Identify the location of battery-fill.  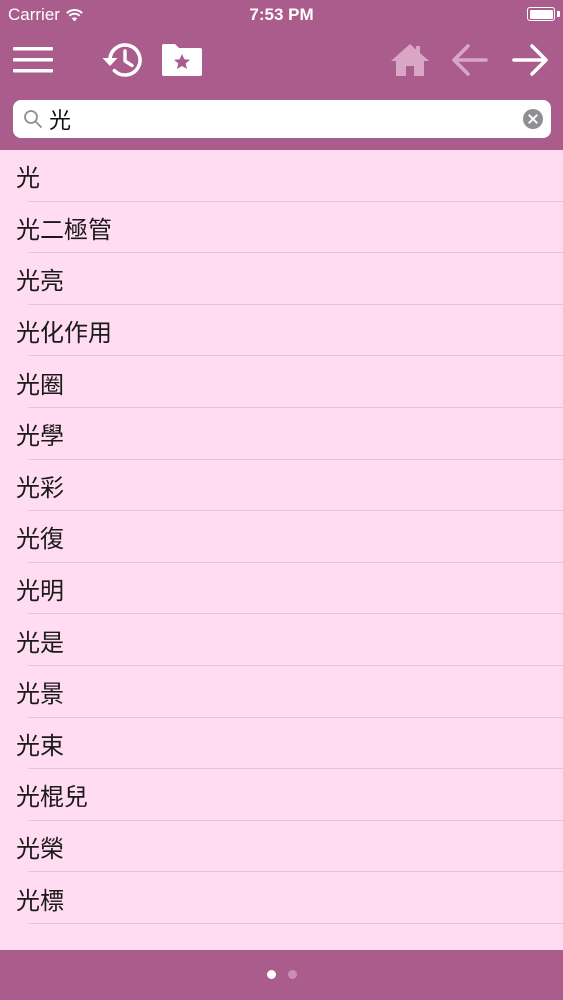
(541, 14).